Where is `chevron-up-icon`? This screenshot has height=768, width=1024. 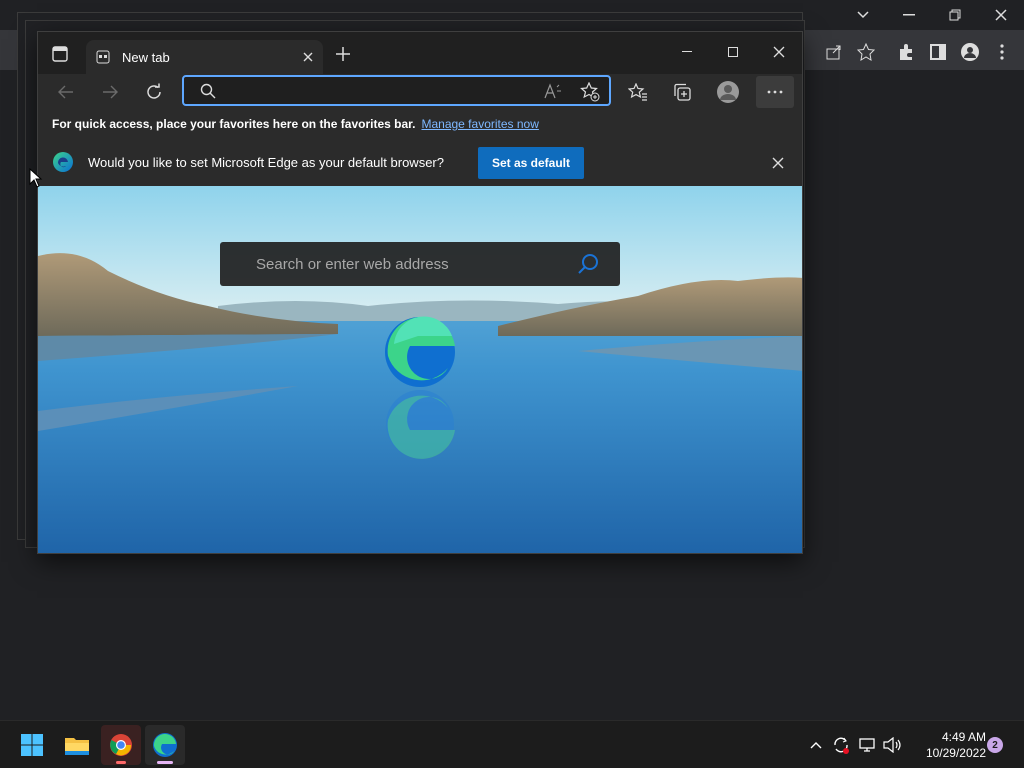 chevron-up-icon is located at coordinates (816, 745).